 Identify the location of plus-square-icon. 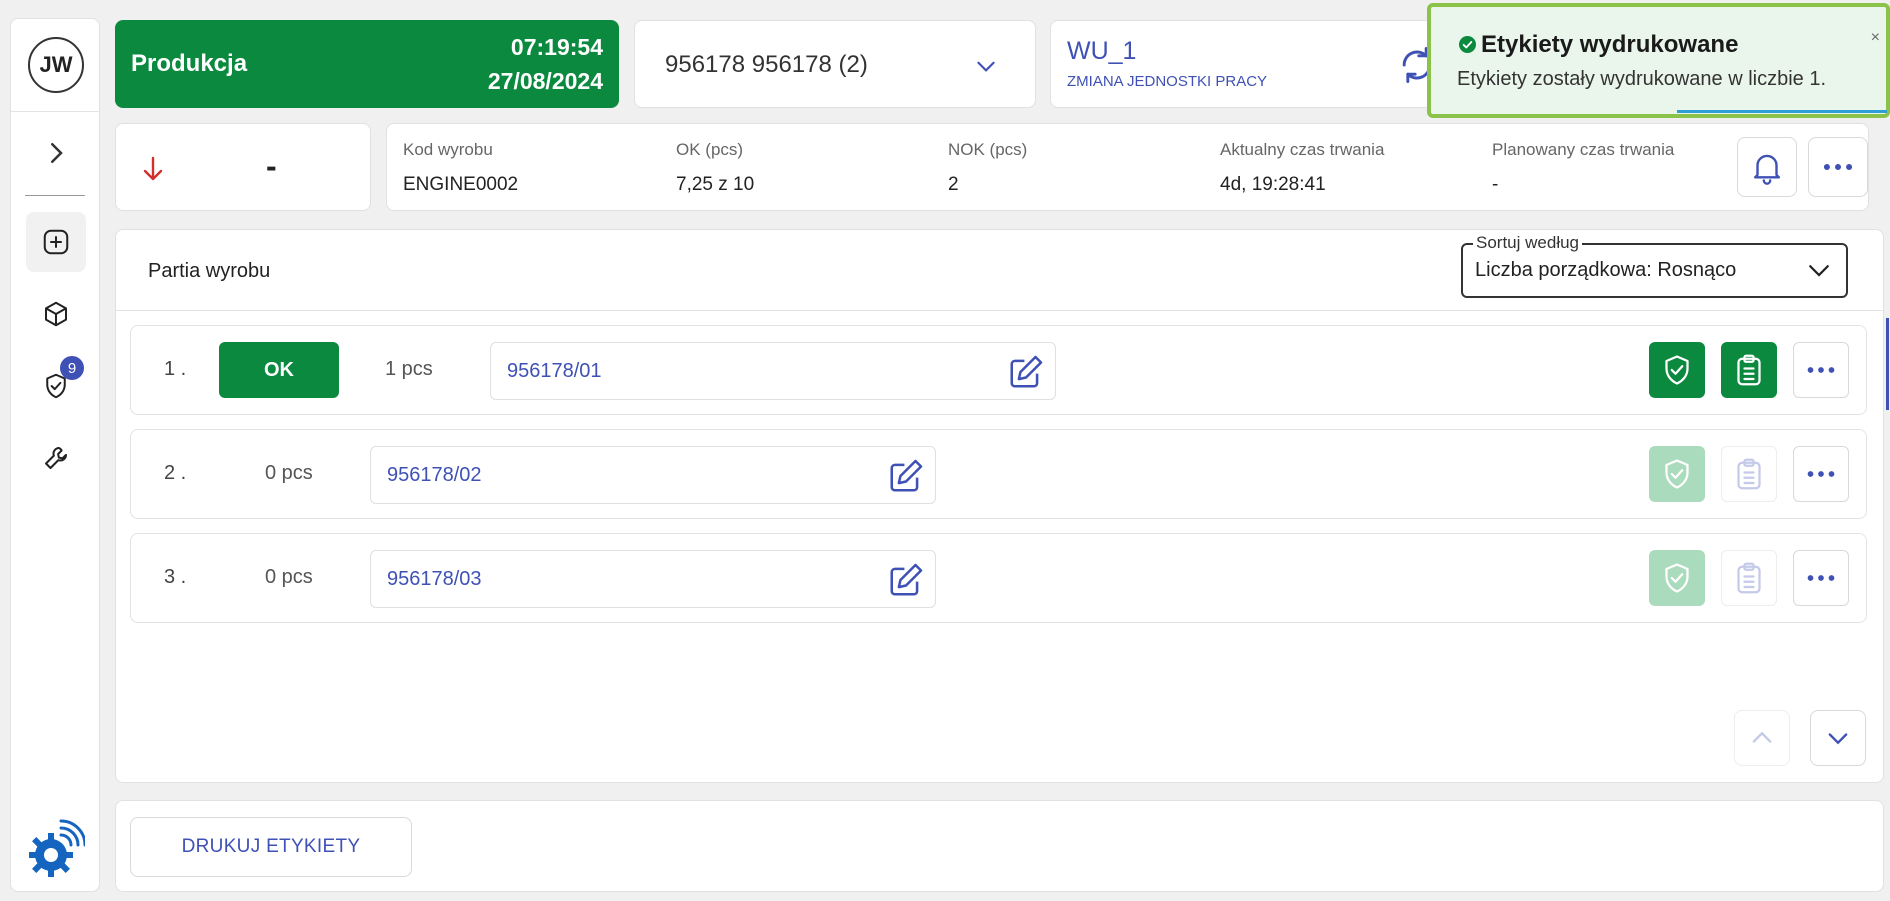
(56, 242).